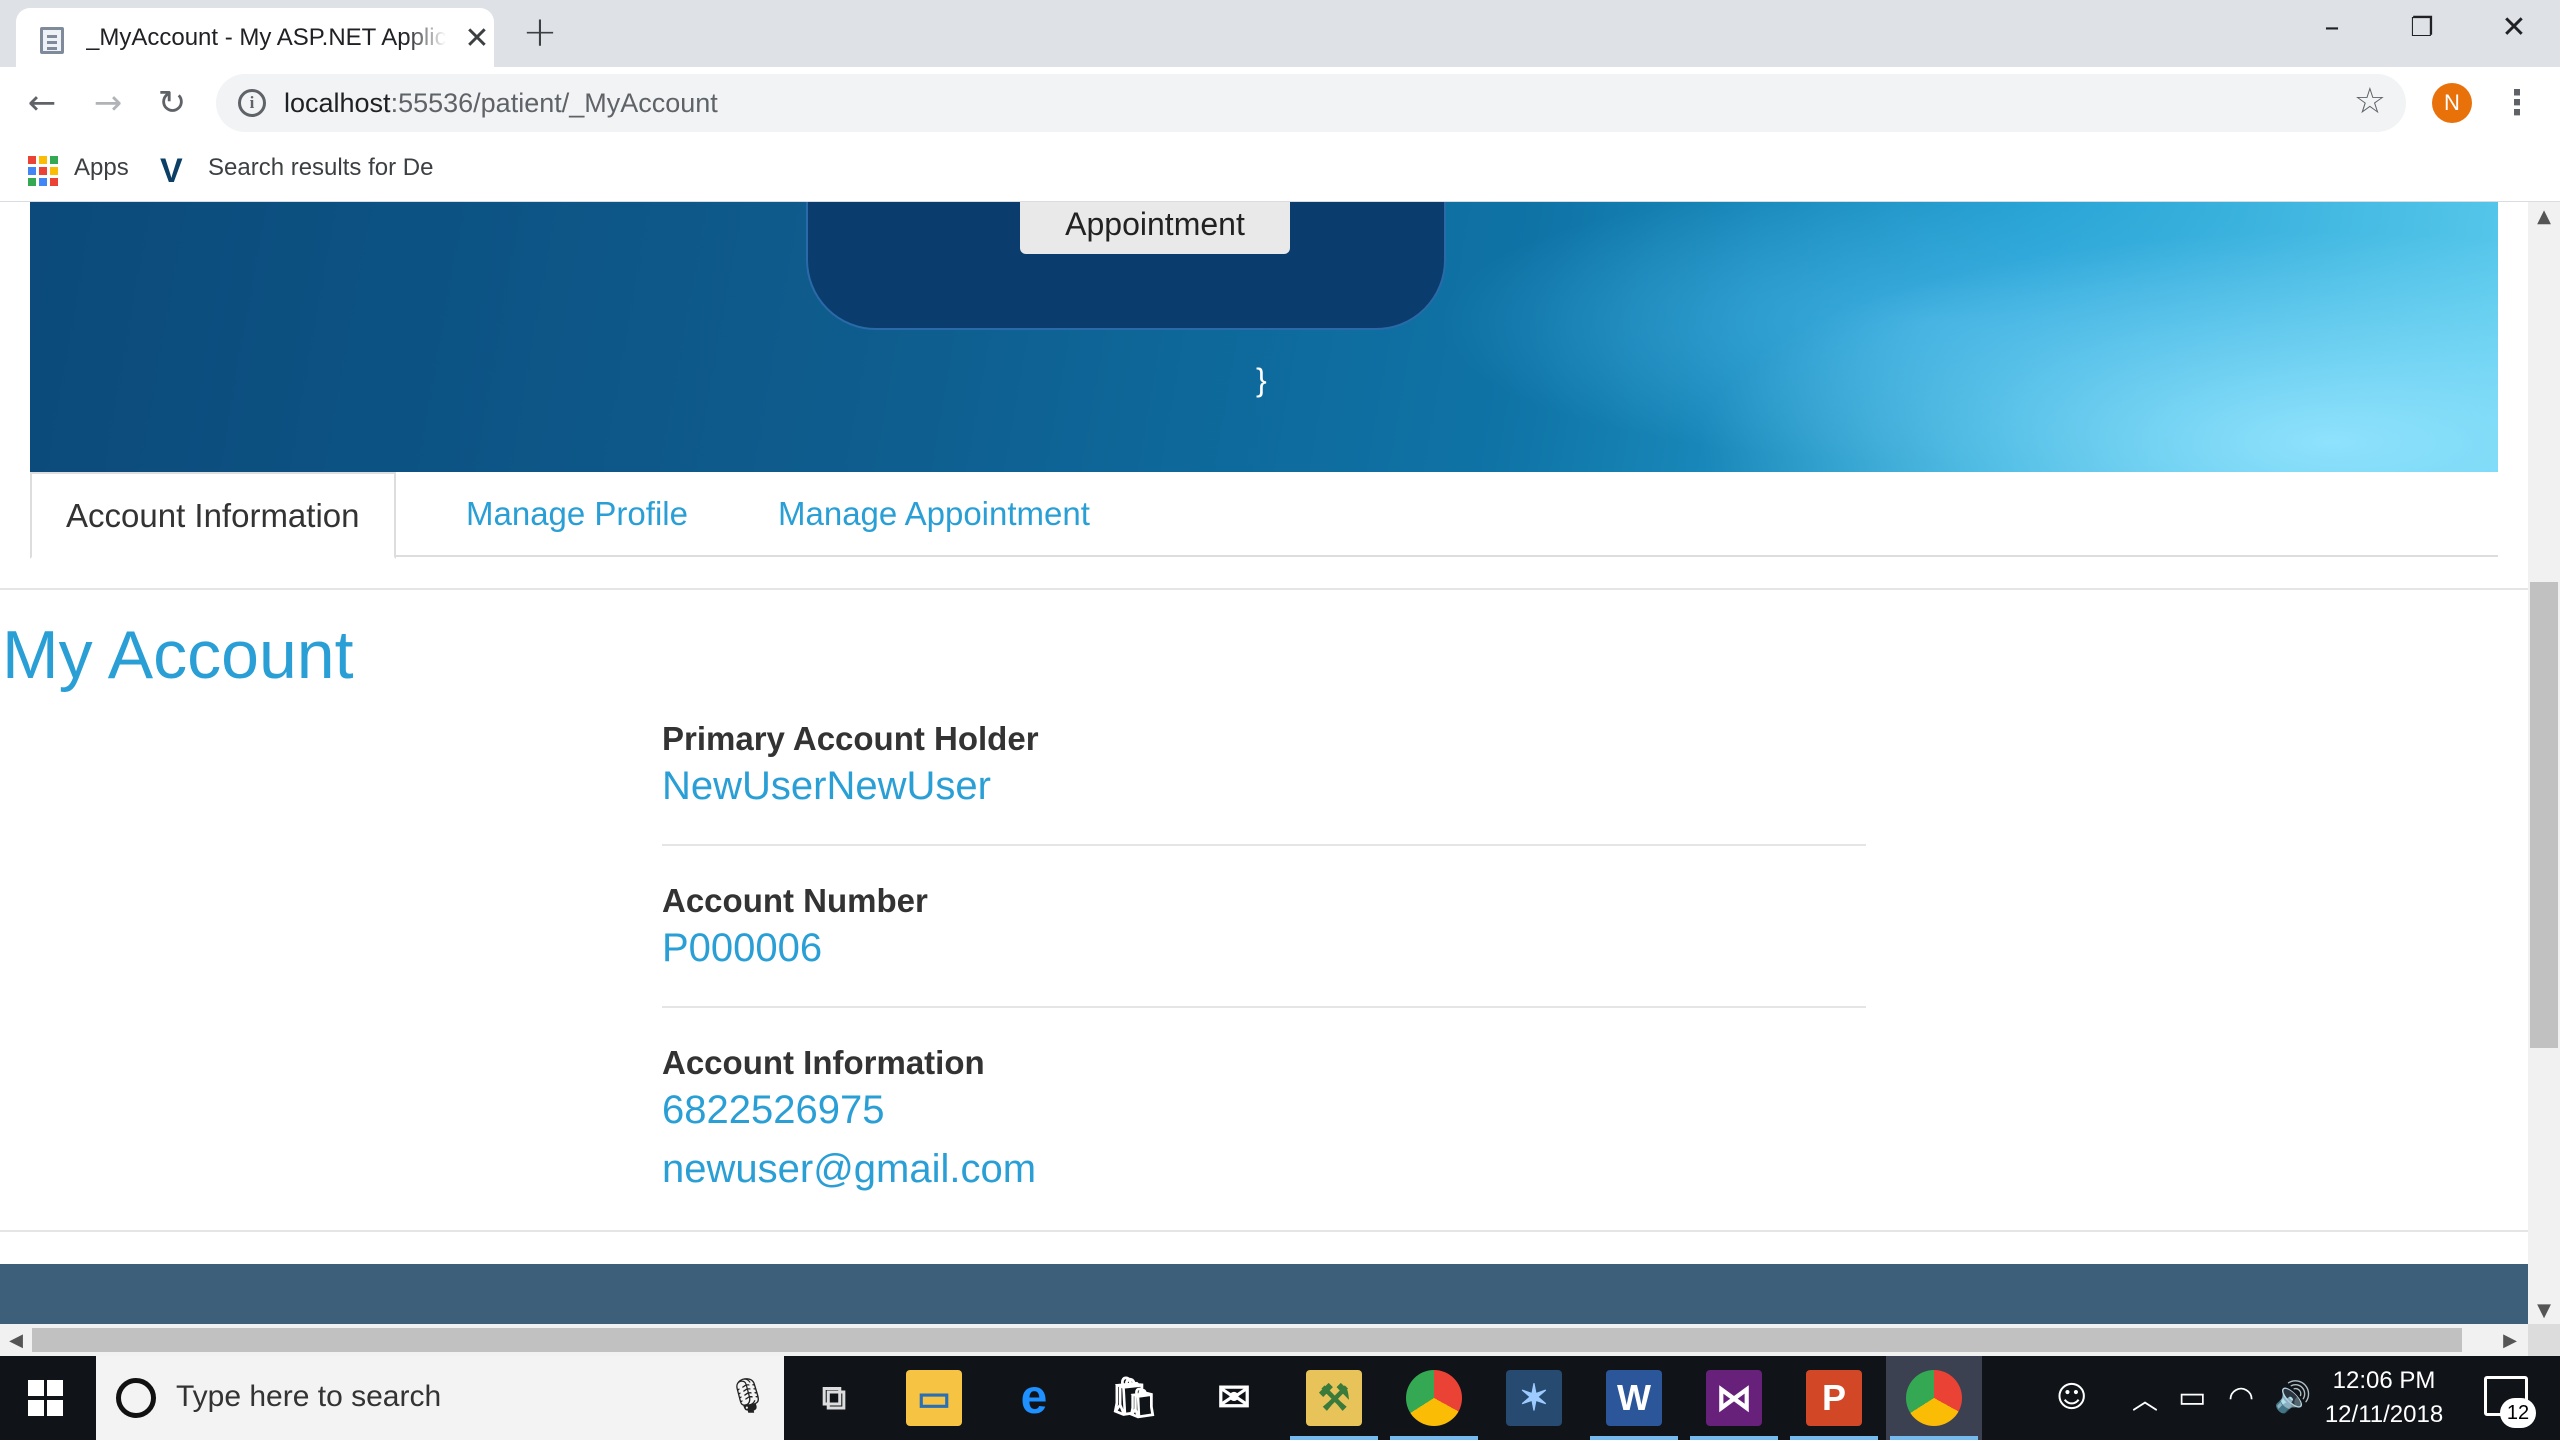 The image size is (2560, 1440). What do you see at coordinates (773, 1110) in the screenshot?
I see `phone-value: 6822526975` at bounding box center [773, 1110].